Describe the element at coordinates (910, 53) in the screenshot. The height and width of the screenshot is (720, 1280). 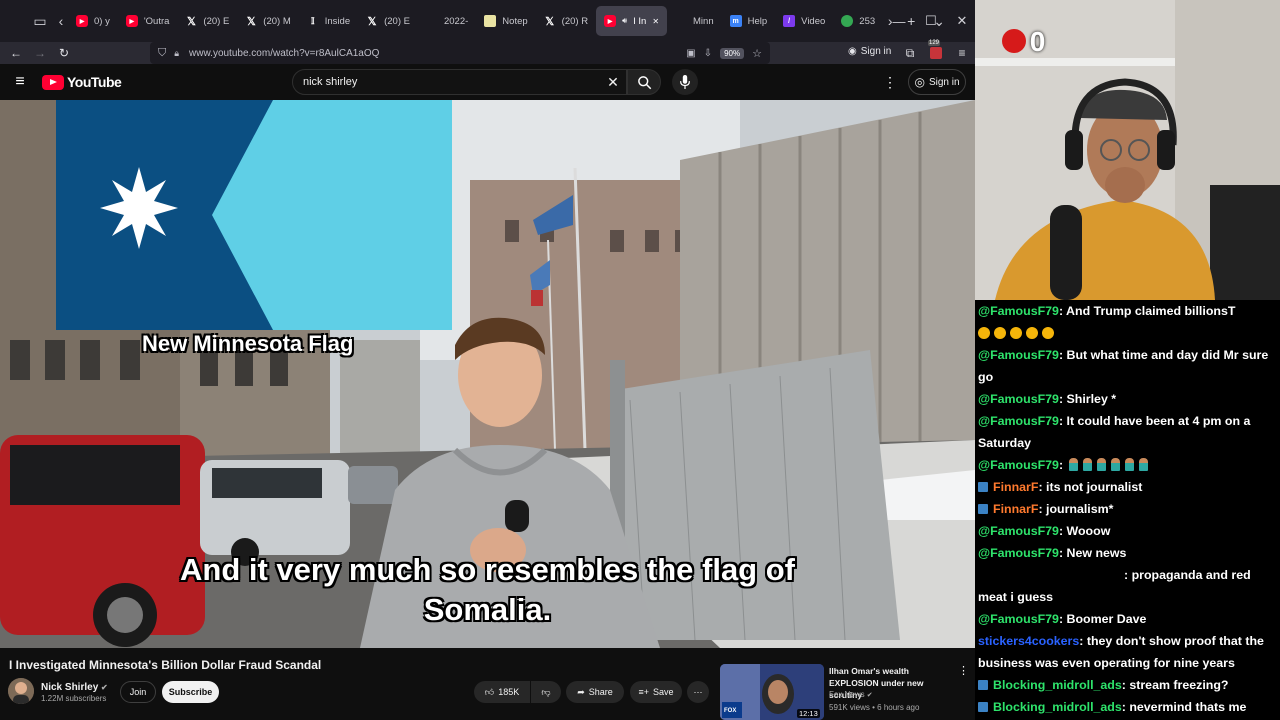
I see `extensions-icon: ⧉` at that location.